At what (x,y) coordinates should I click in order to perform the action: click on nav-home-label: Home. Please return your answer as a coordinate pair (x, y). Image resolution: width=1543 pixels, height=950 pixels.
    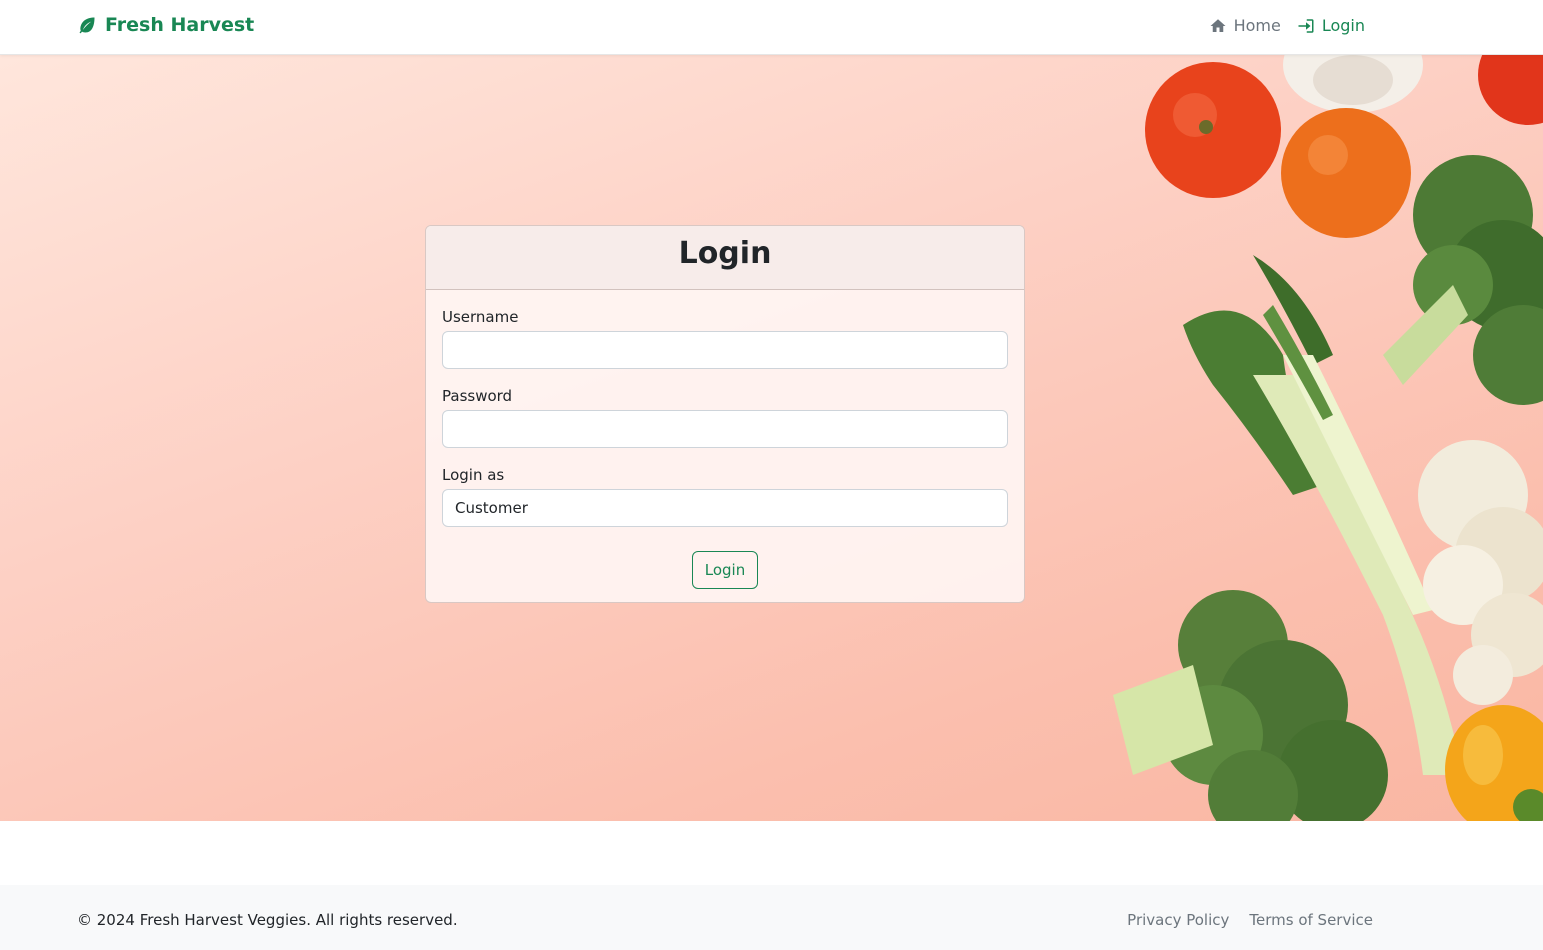
    Looking at the image, I should click on (1257, 25).